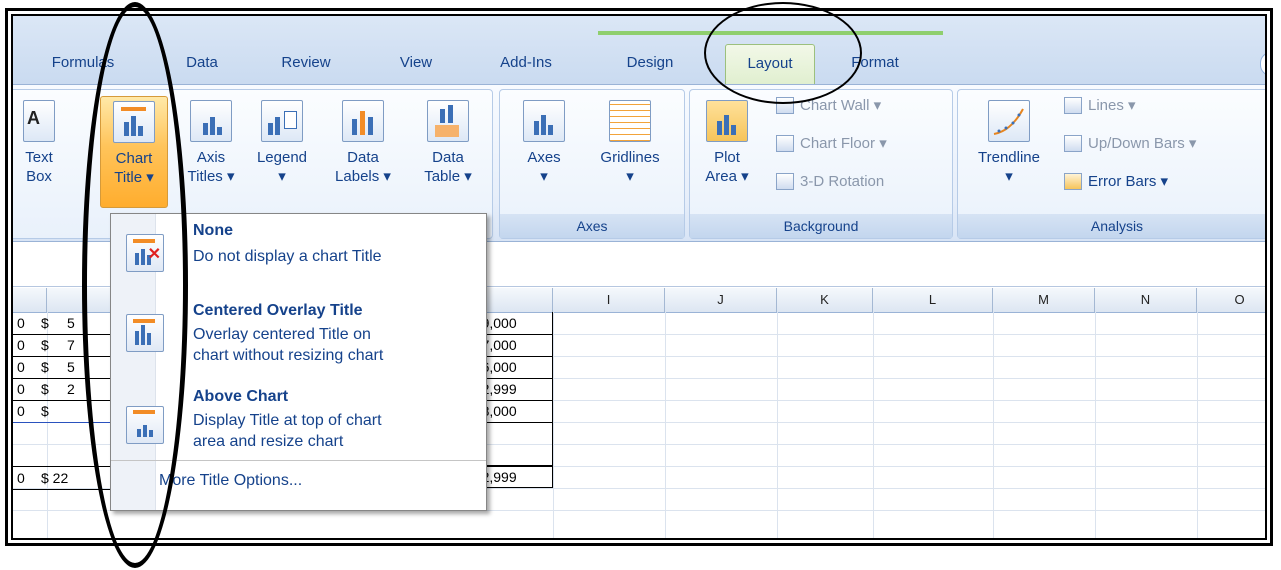 The width and height of the screenshot is (1281, 570). What do you see at coordinates (287, 420) in the screenshot?
I see `menu-item-above-desc-line1: Display Title at top of chart` at bounding box center [287, 420].